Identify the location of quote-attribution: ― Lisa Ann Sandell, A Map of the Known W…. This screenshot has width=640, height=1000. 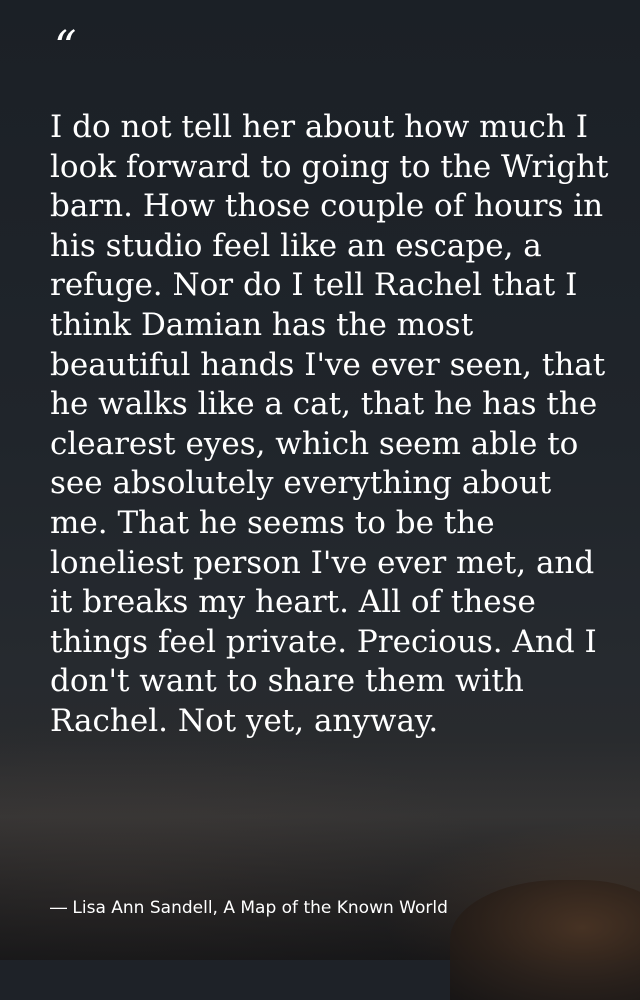
(249, 908).